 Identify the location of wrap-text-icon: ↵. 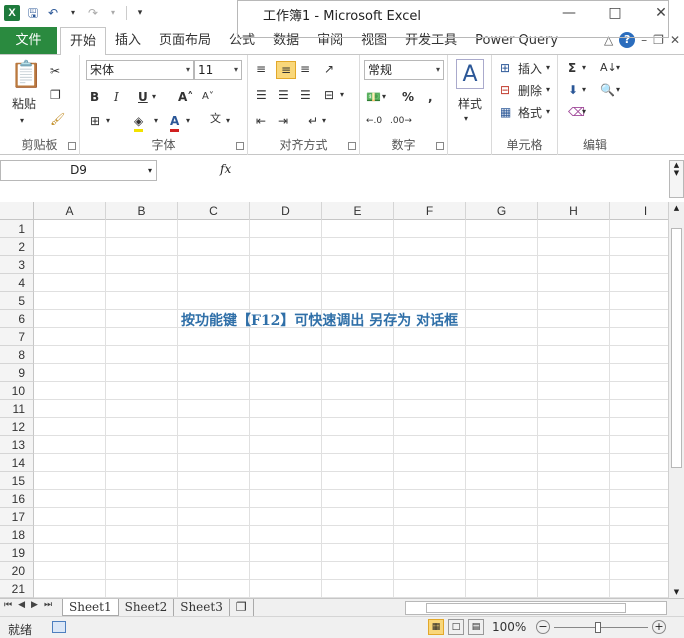
(313, 121).